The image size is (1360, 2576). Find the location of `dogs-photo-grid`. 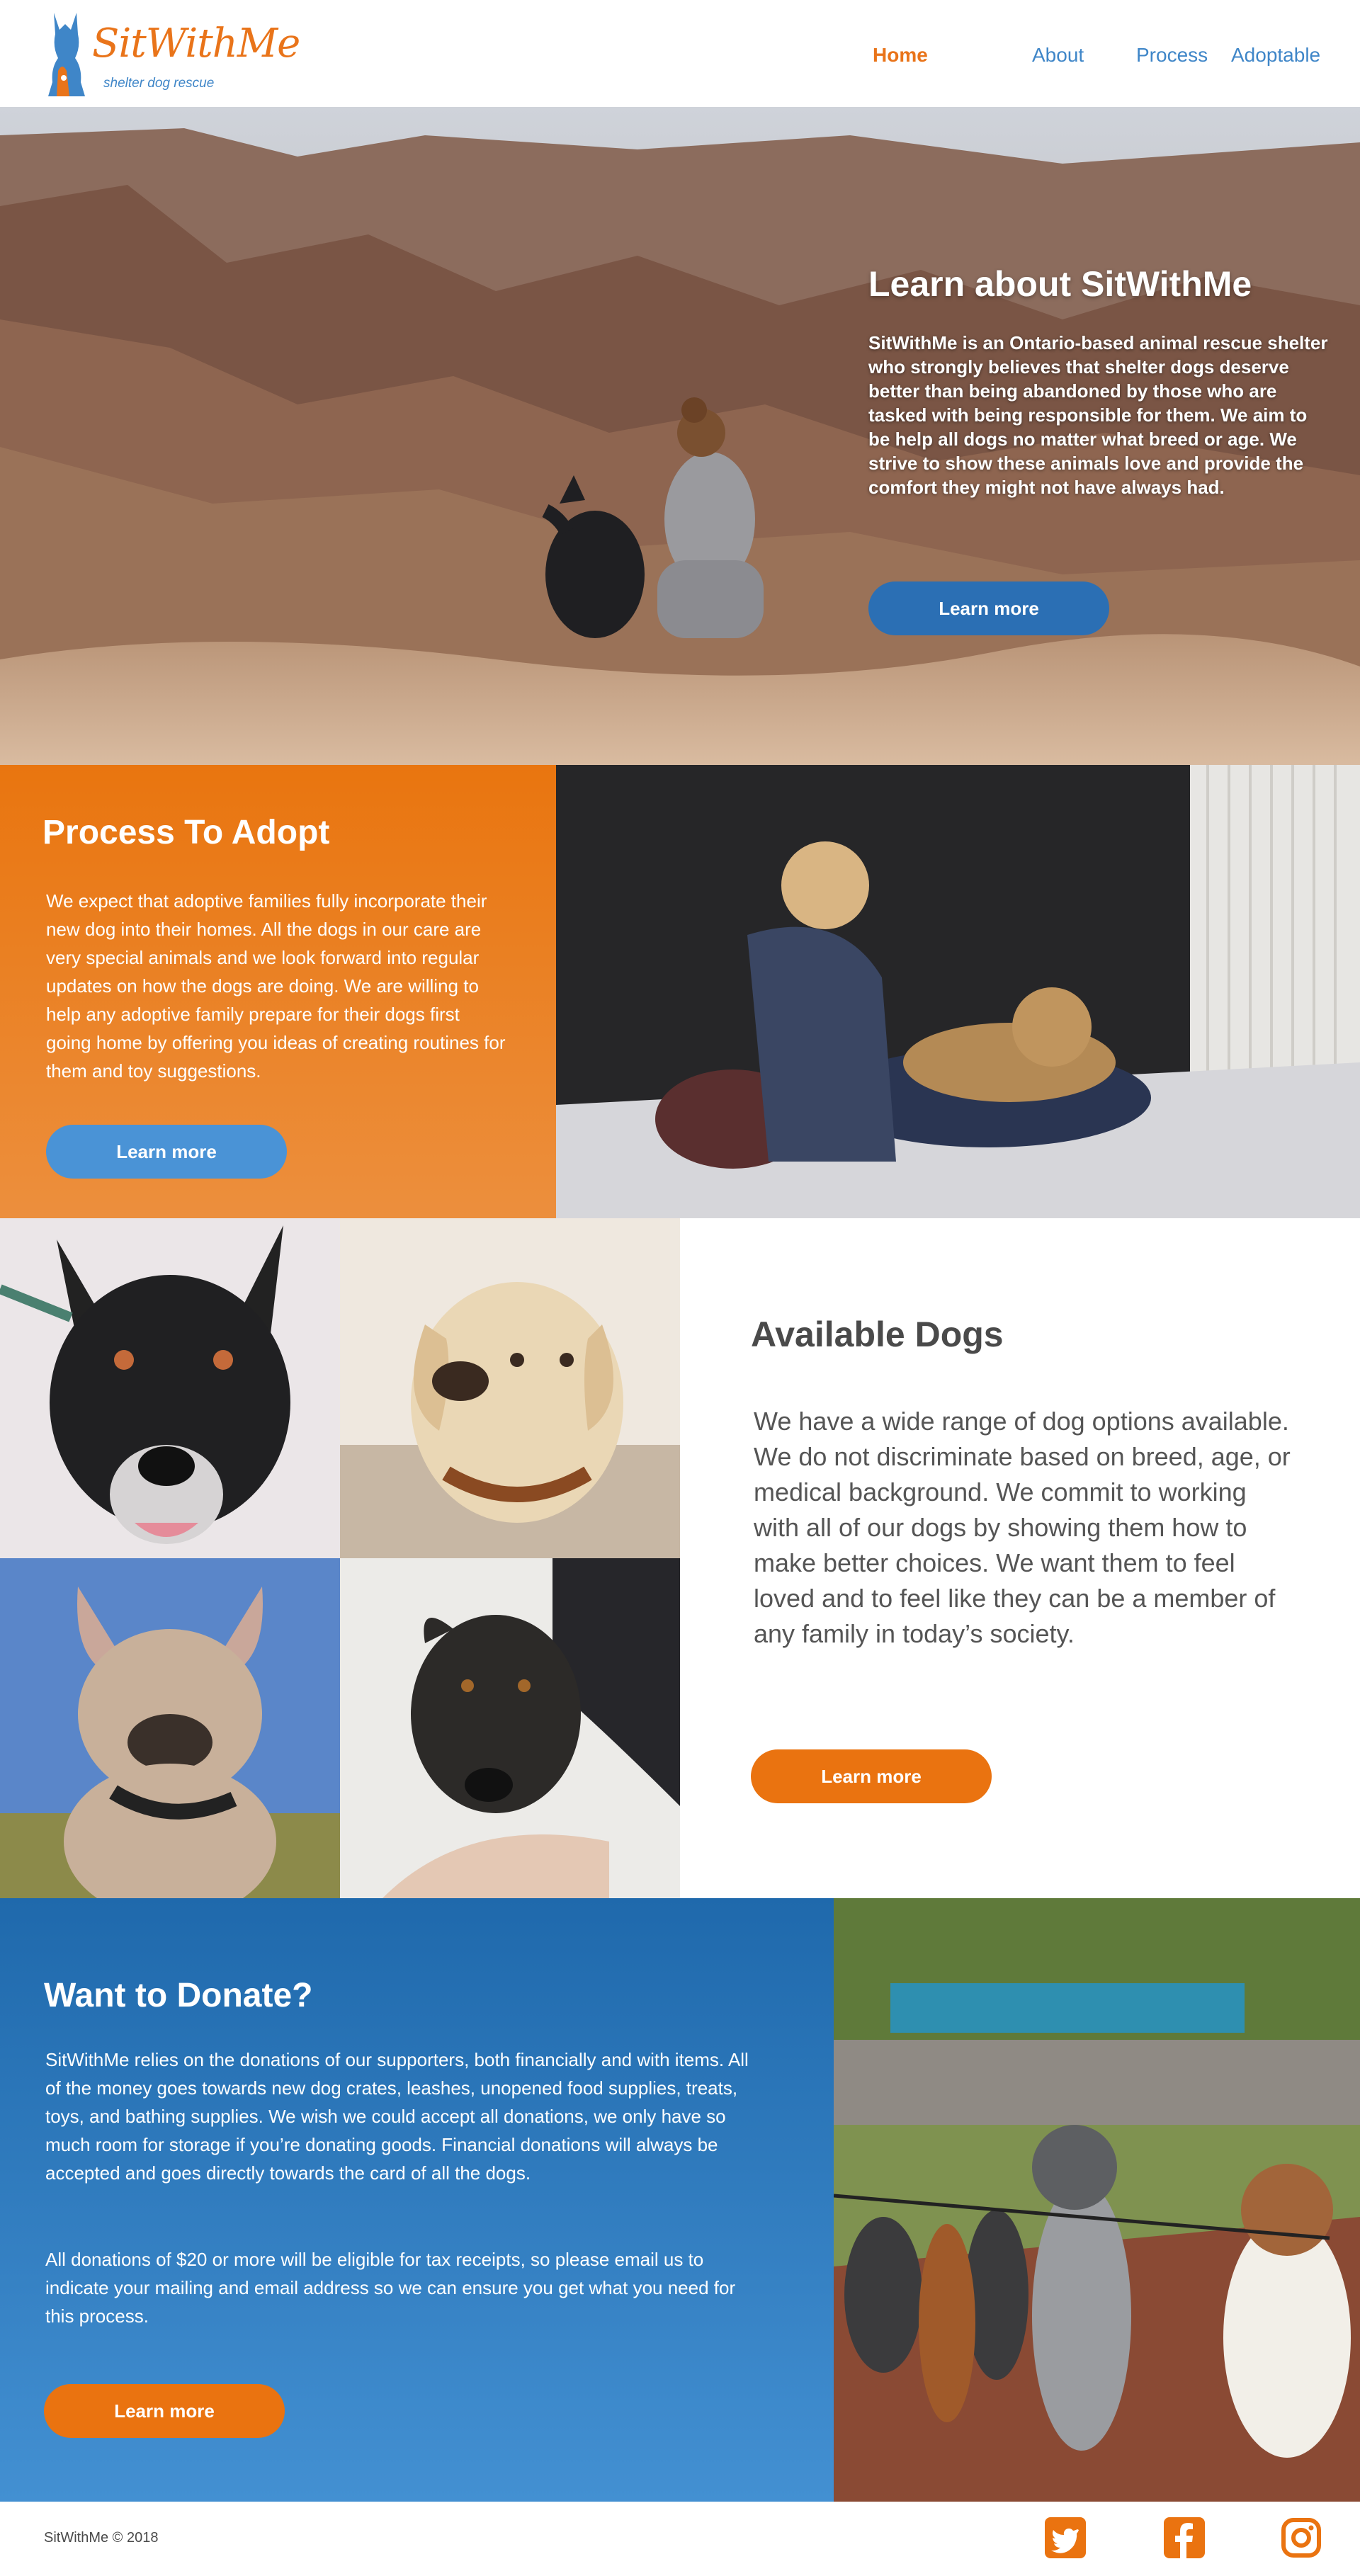

dogs-photo-grid is located at coordinates (340, 1558).